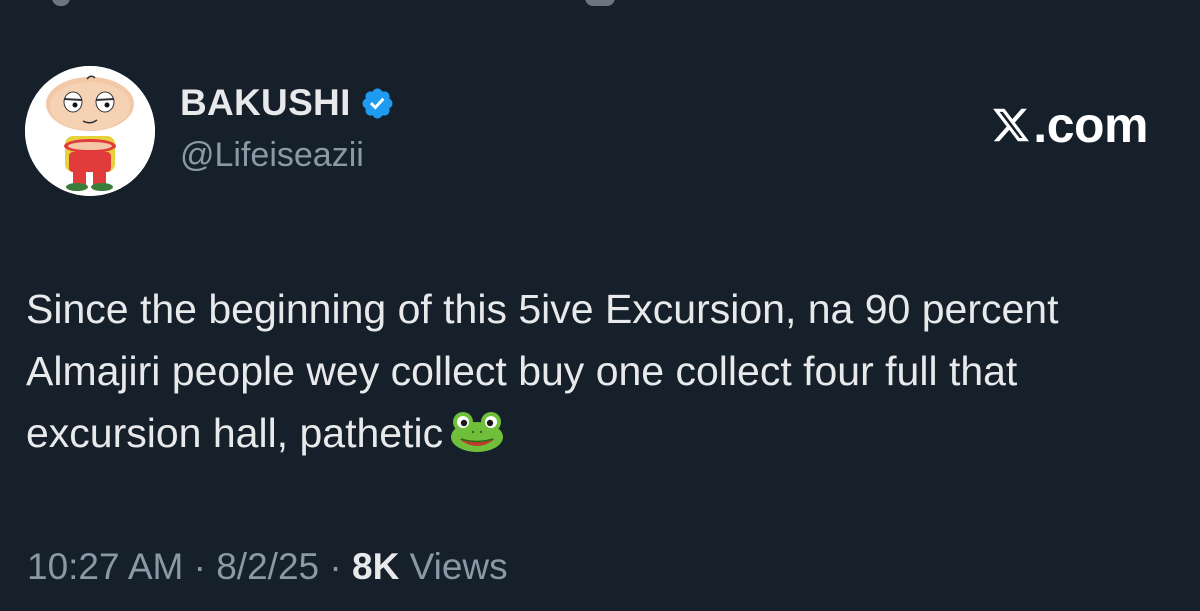 The width and height of the screenshot is (1200, 611). I want to click on brand-domain-text: .com, so click(1090, 125).